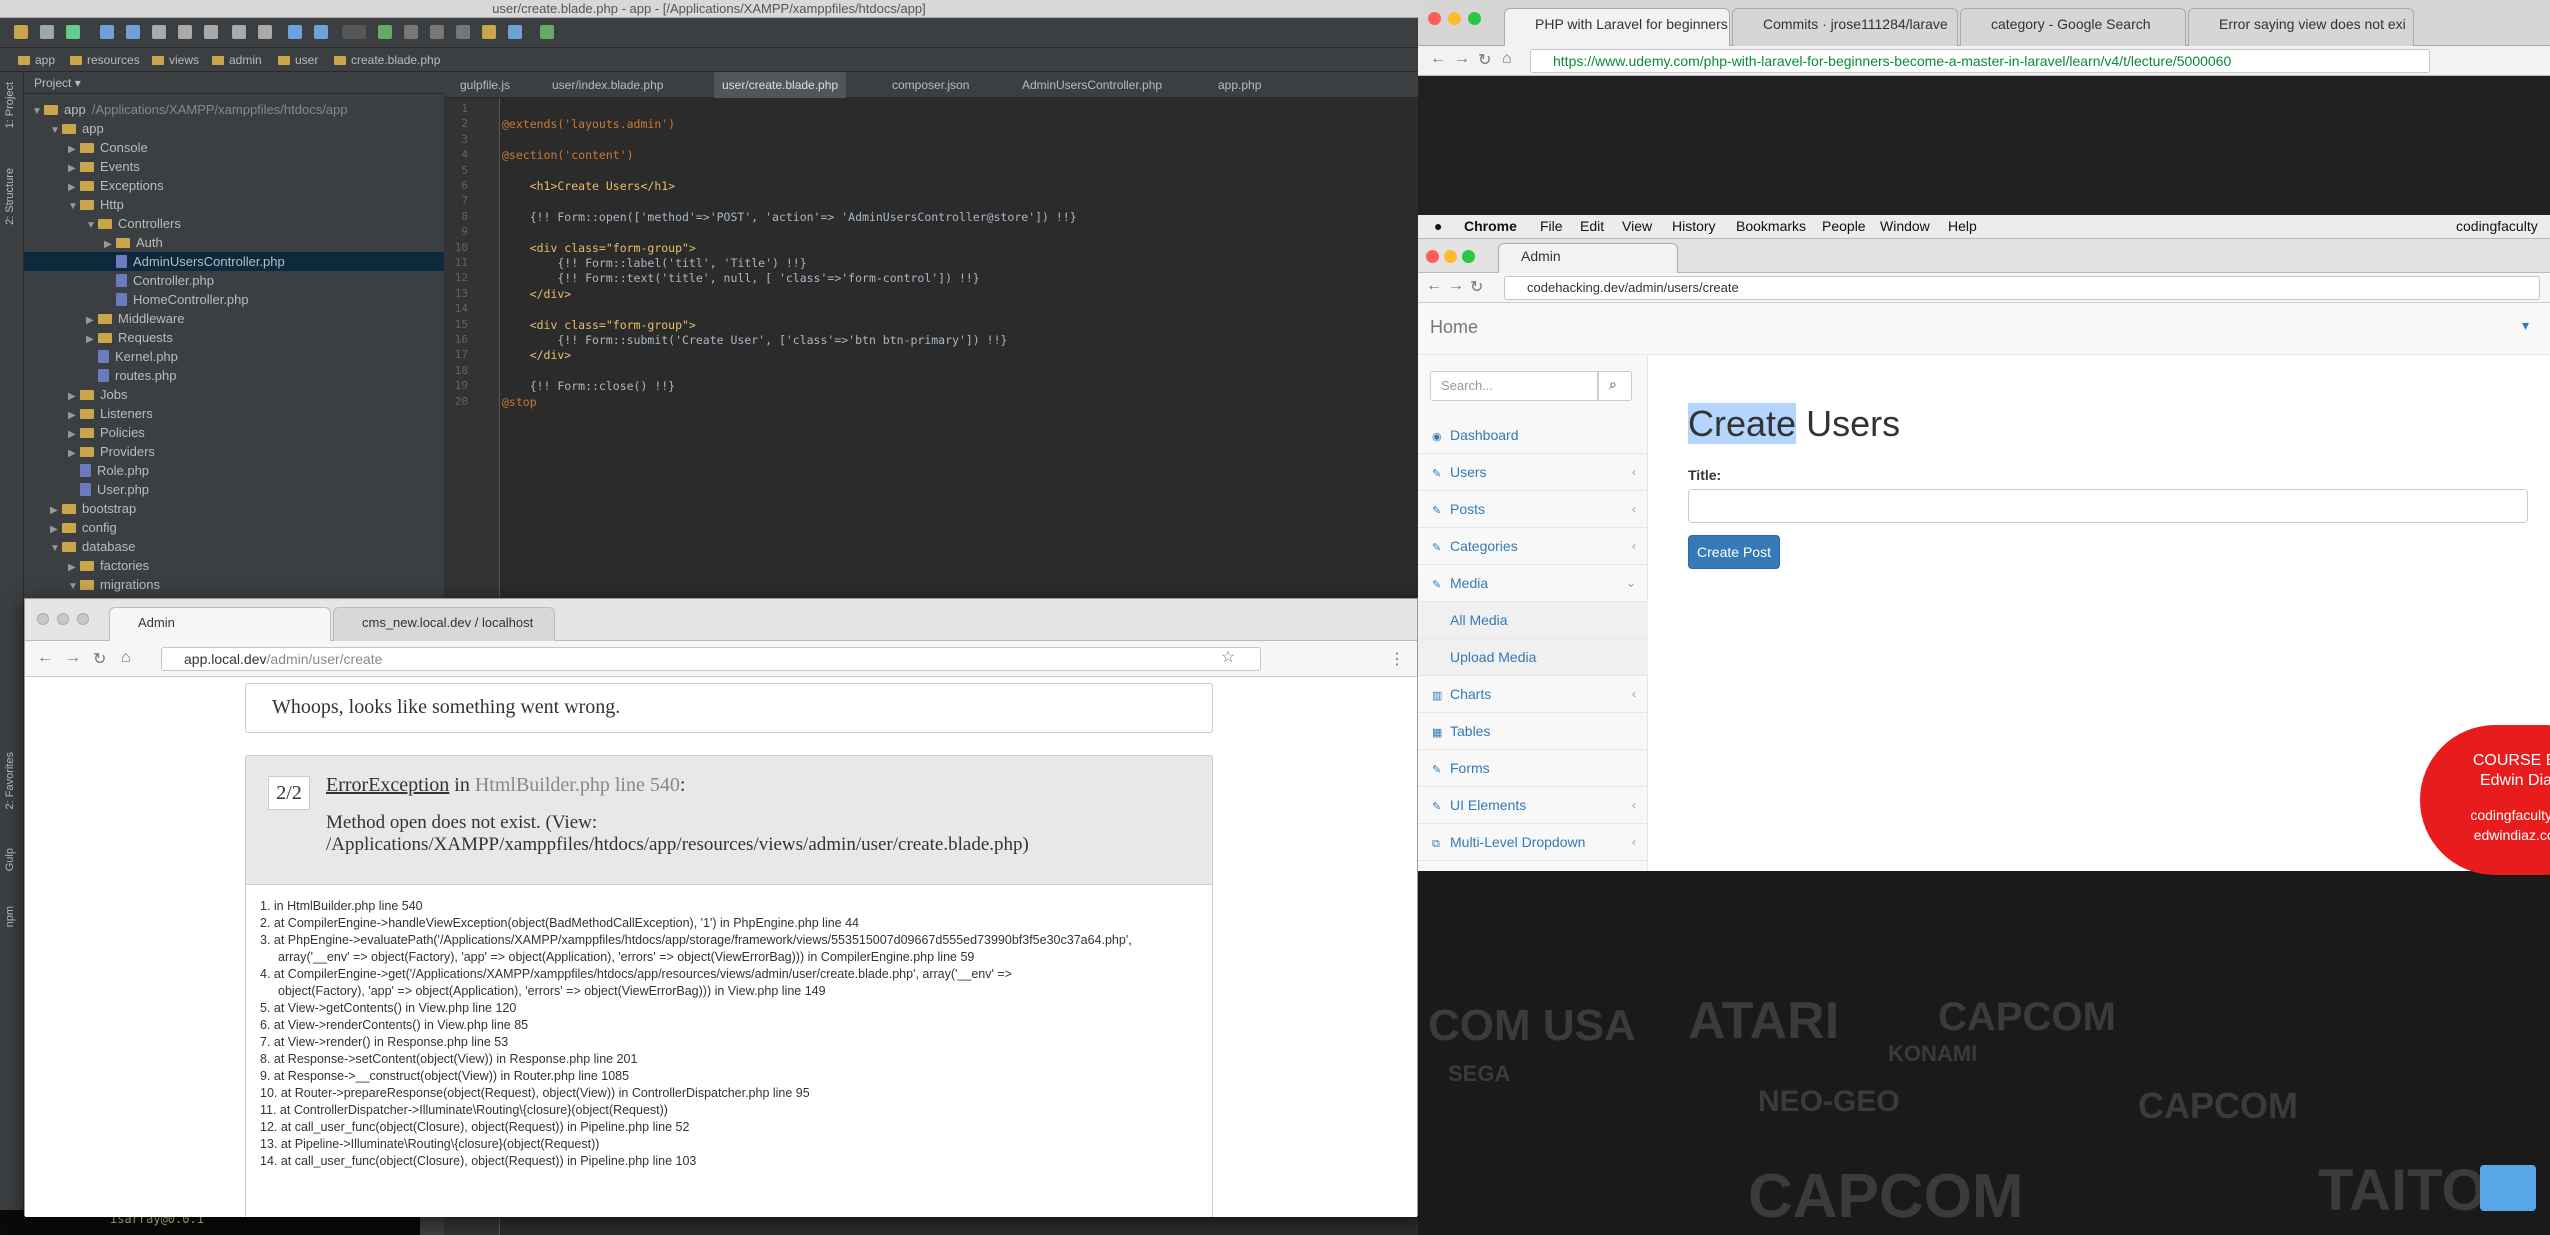  What do you see at coordinates (2108, 506) in the screenshot?
I see `title-field` at bounding box center [2108, 506].